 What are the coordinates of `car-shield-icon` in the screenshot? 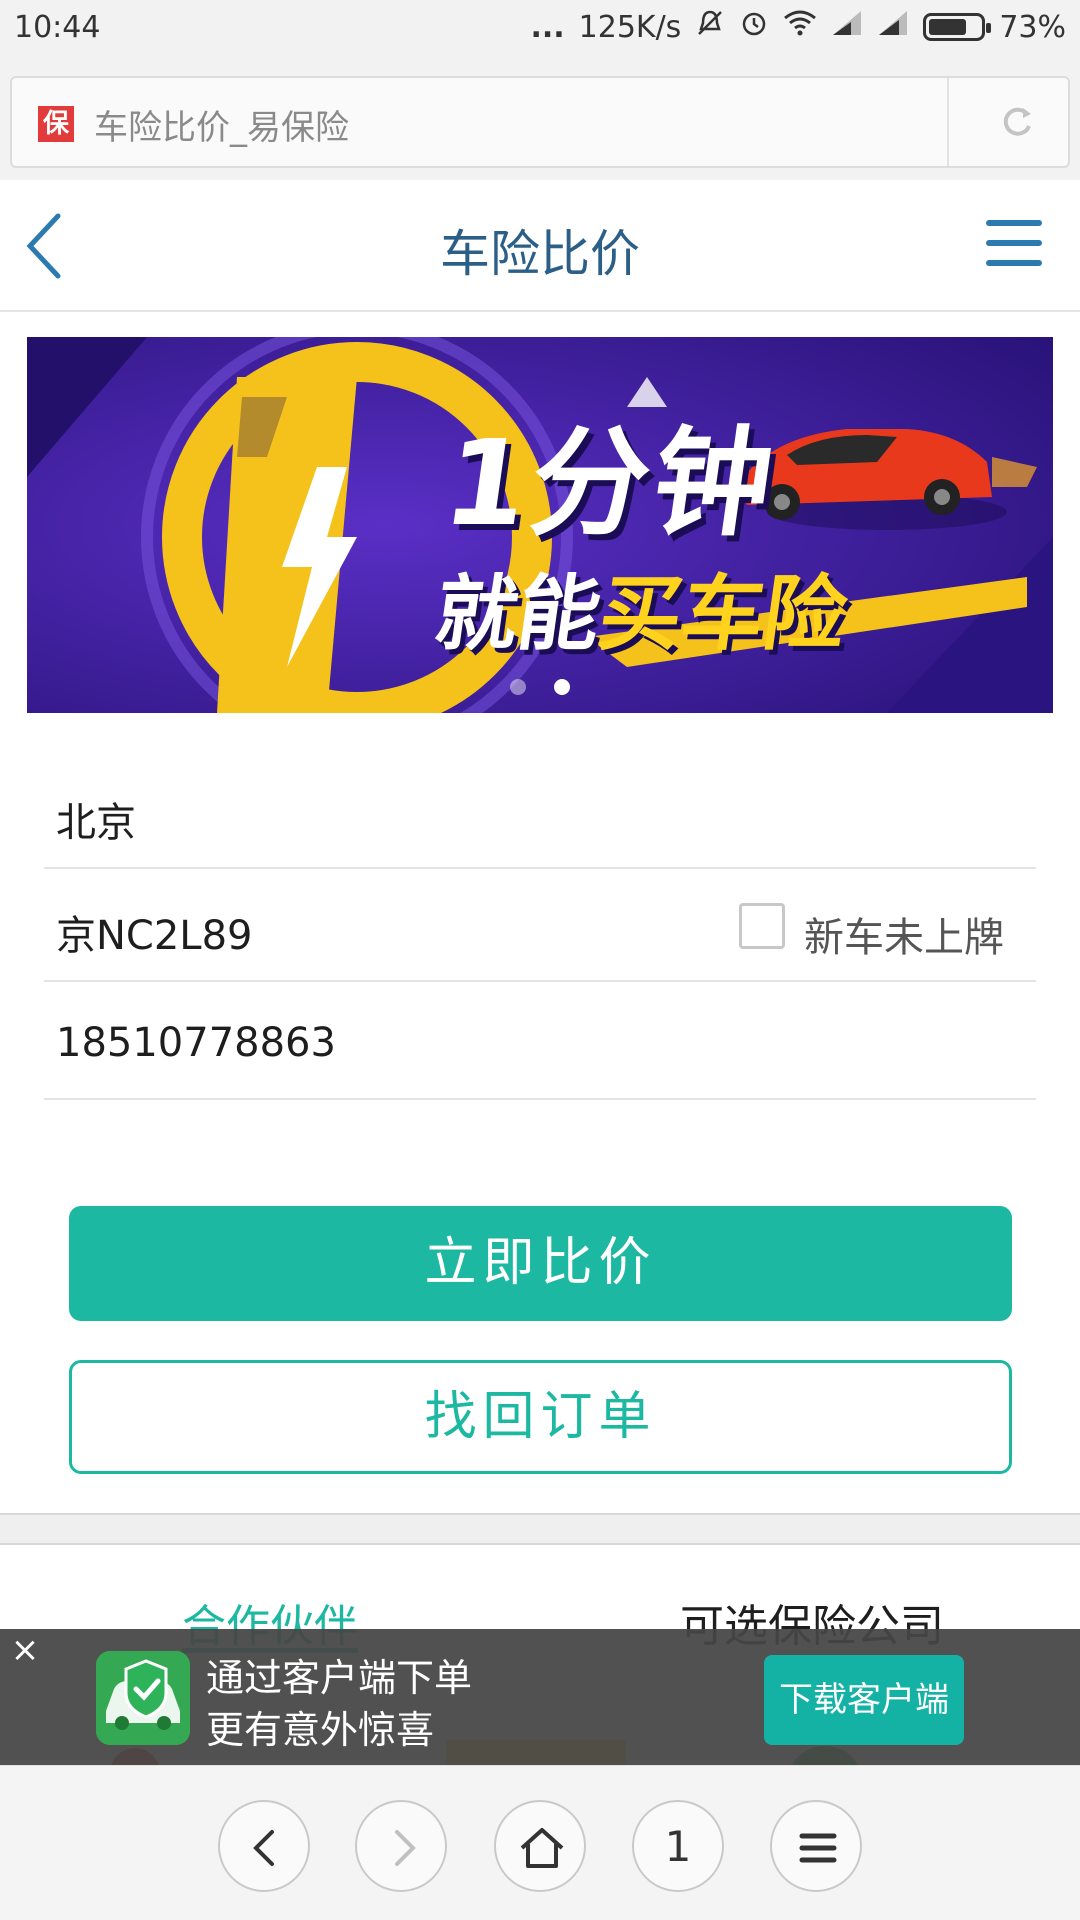 It's located at (143, 1698).